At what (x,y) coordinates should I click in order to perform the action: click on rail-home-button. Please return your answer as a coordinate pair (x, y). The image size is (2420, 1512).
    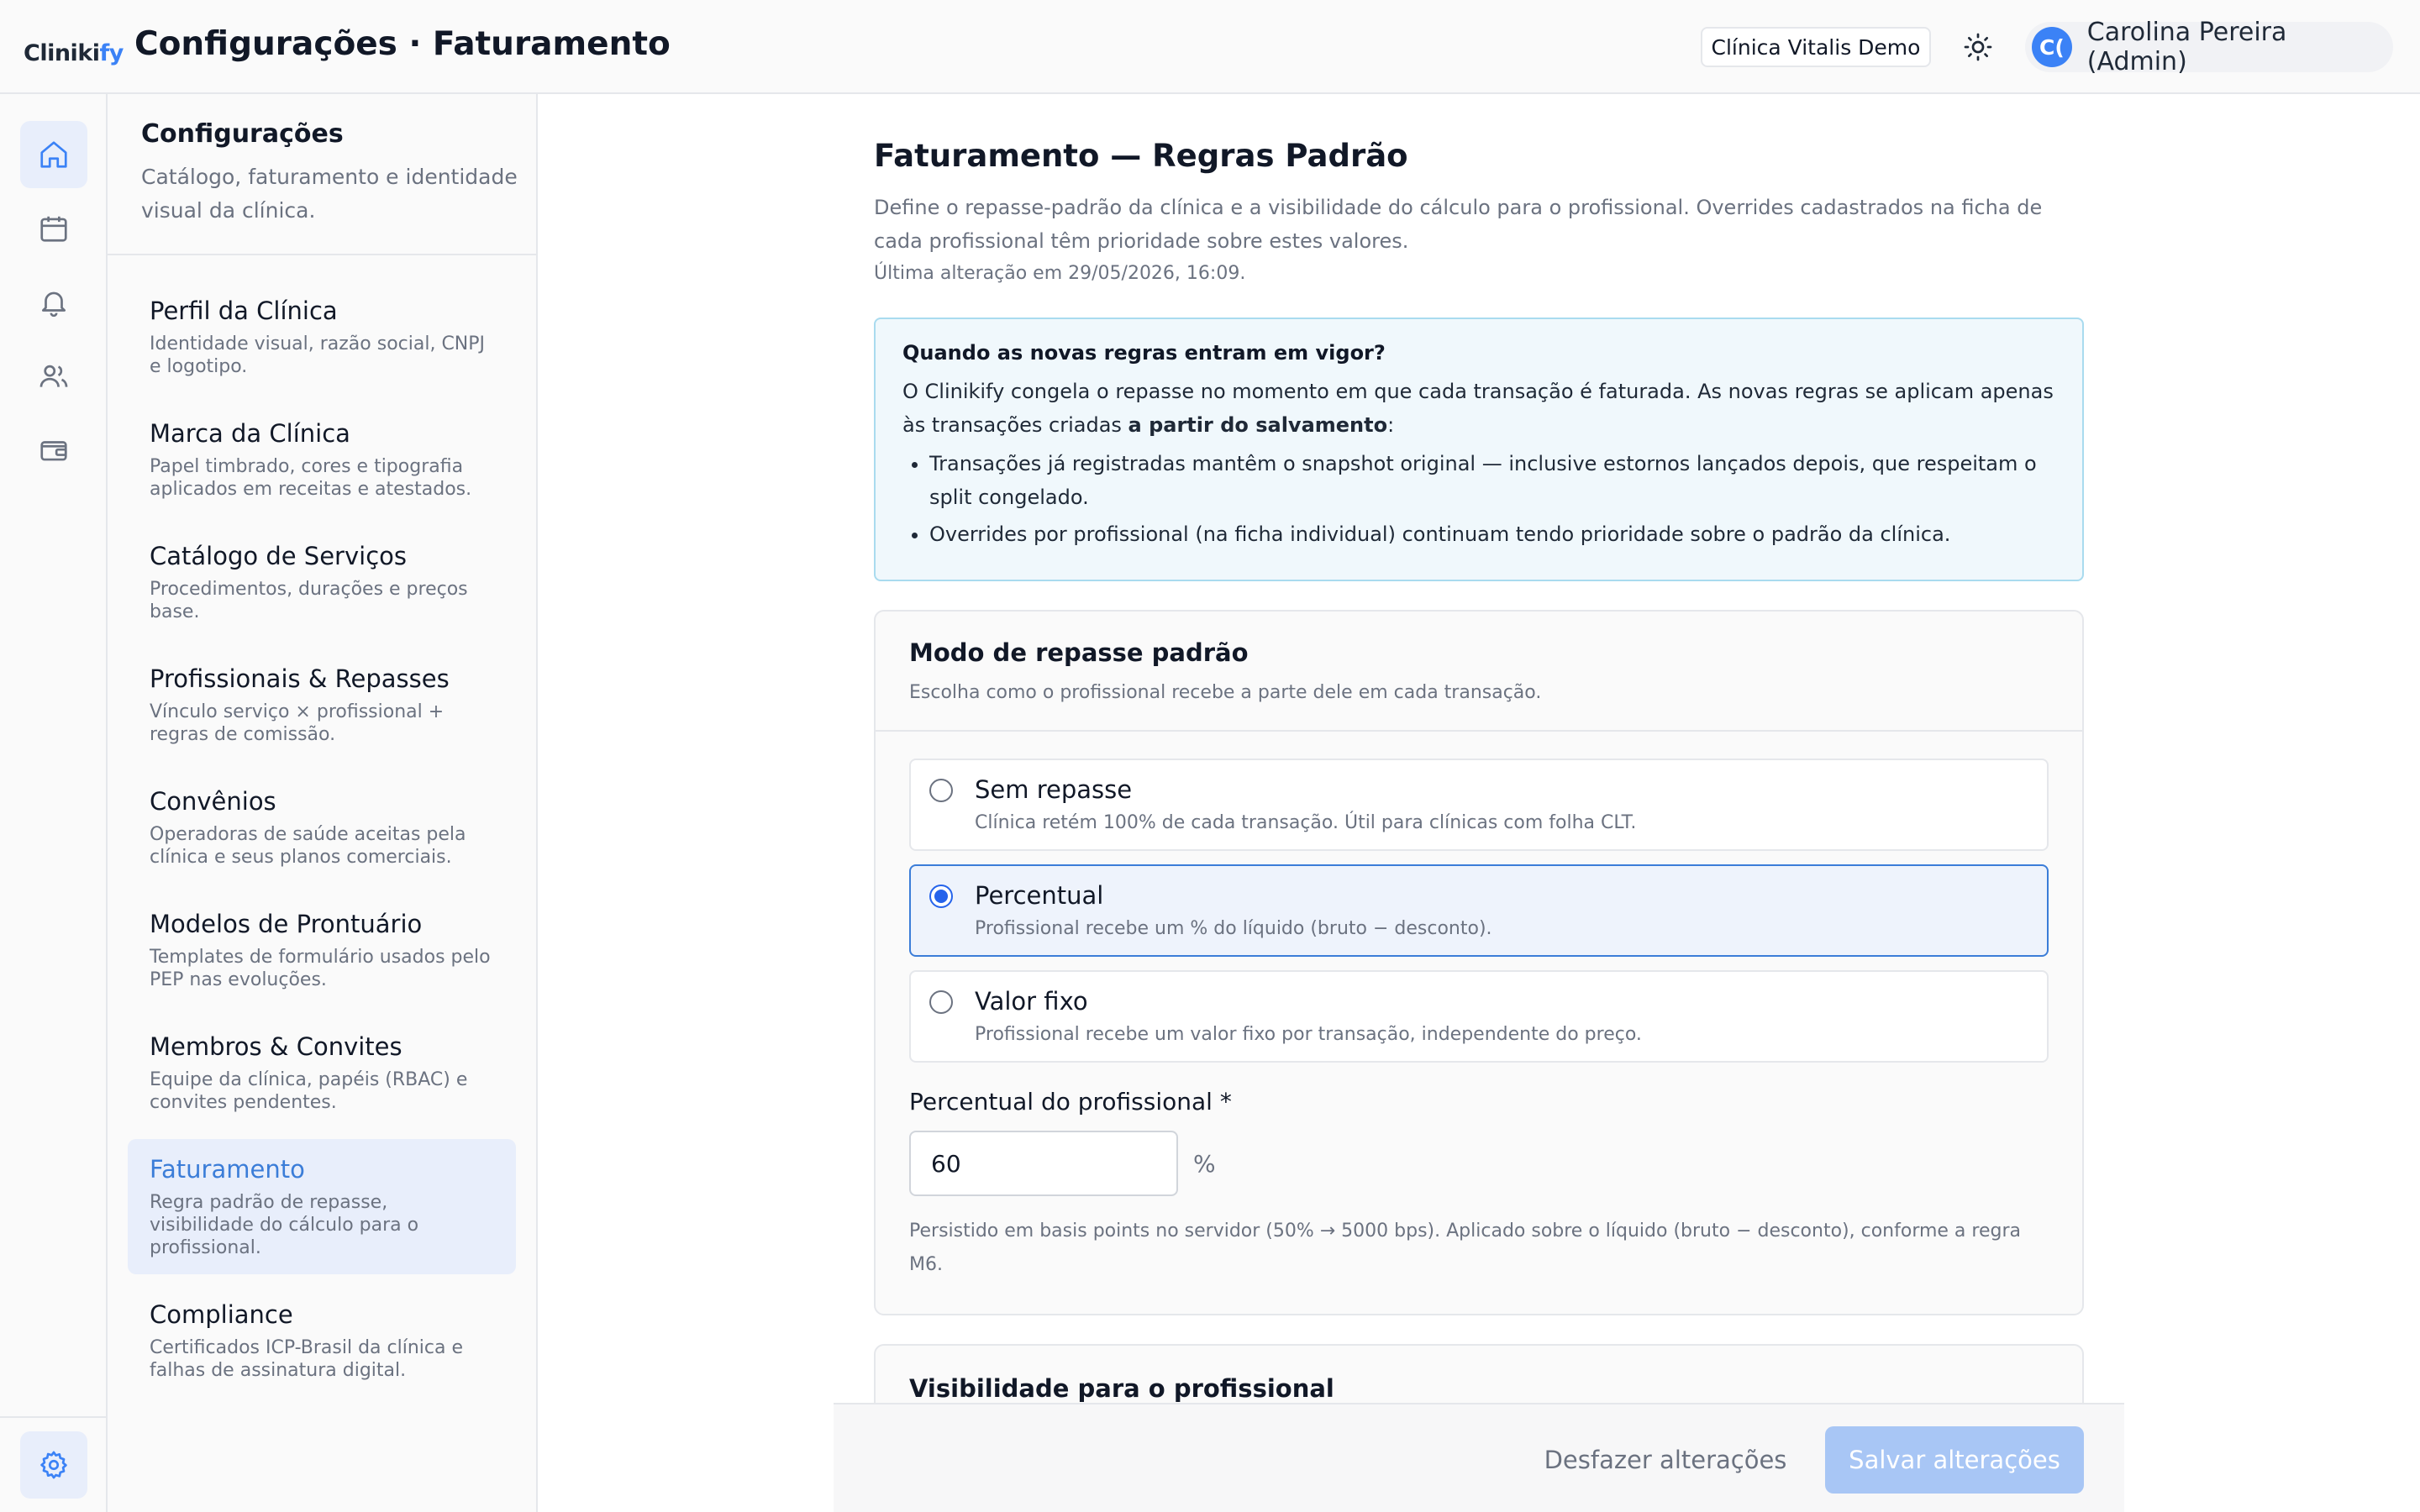
    Looking at the image, I should click on (53, 154).